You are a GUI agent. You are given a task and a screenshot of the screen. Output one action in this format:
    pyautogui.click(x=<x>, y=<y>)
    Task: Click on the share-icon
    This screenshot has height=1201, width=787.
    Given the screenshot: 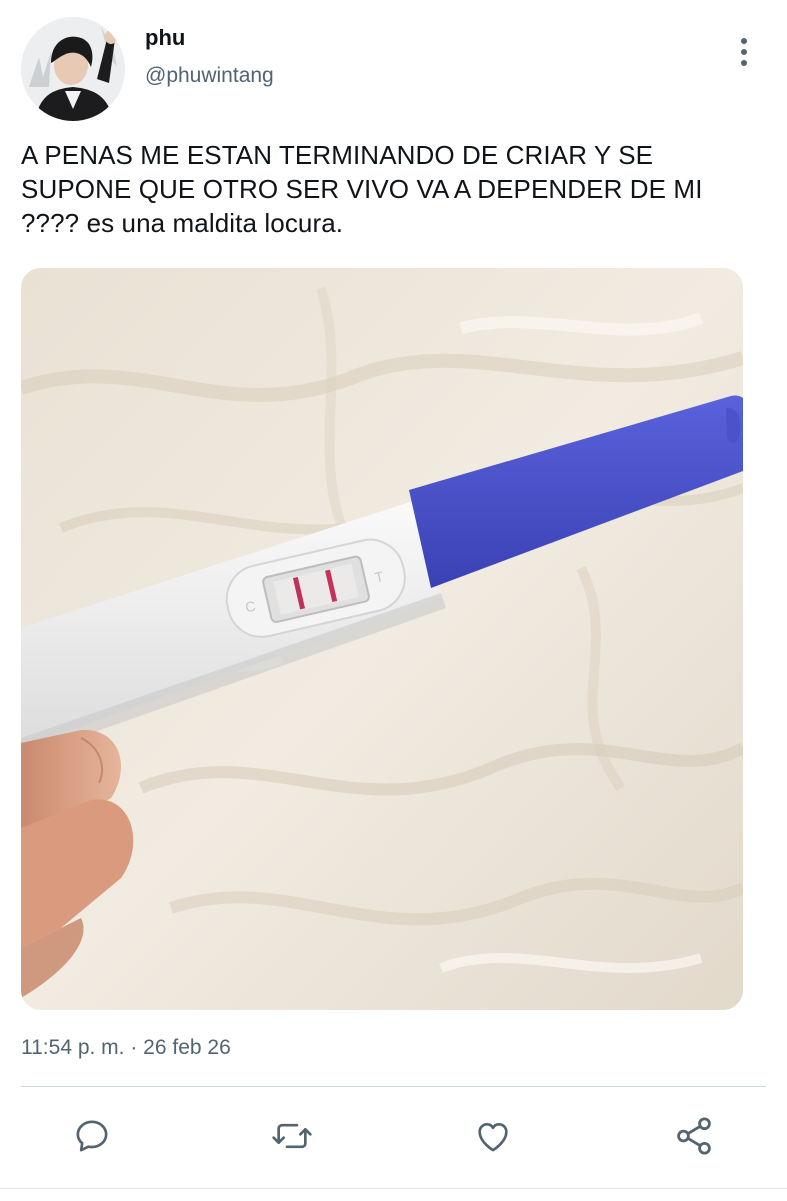 What is the action you would take?
    pyautogui.click(x=694, y=1136)
    